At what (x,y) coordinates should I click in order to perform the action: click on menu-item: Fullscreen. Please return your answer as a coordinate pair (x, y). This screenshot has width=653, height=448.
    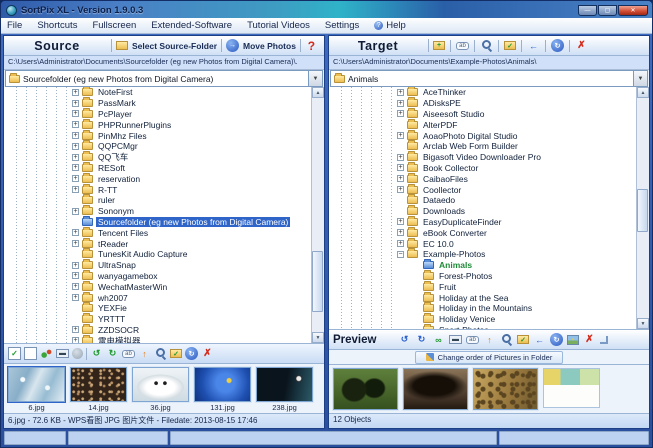
    Looking at the image, I should click on (114, 25).